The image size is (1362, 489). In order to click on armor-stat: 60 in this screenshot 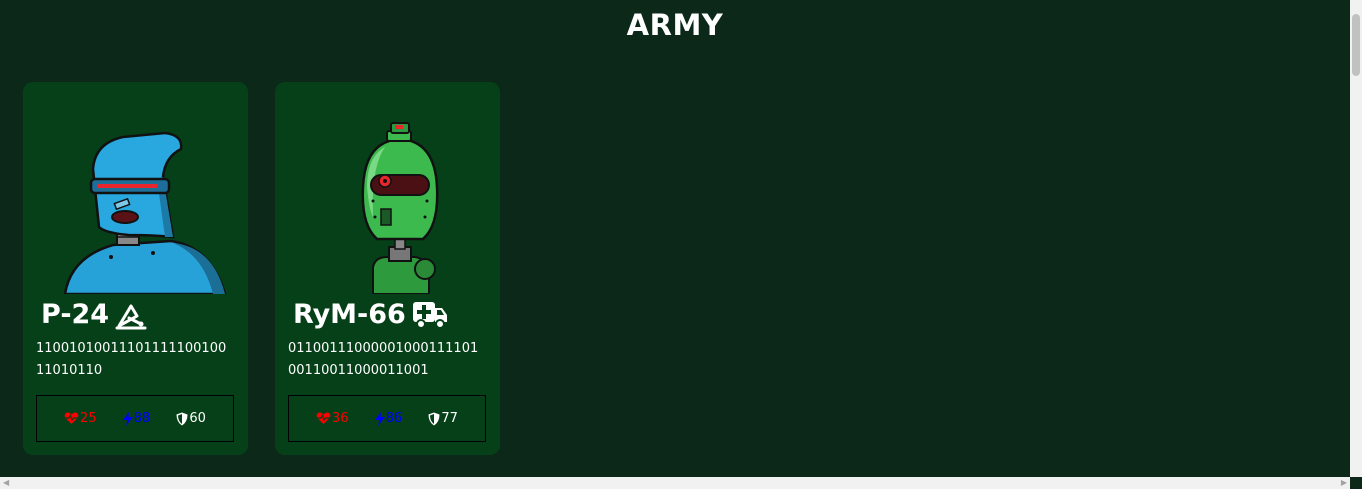, I will do `click(191, 418)`.